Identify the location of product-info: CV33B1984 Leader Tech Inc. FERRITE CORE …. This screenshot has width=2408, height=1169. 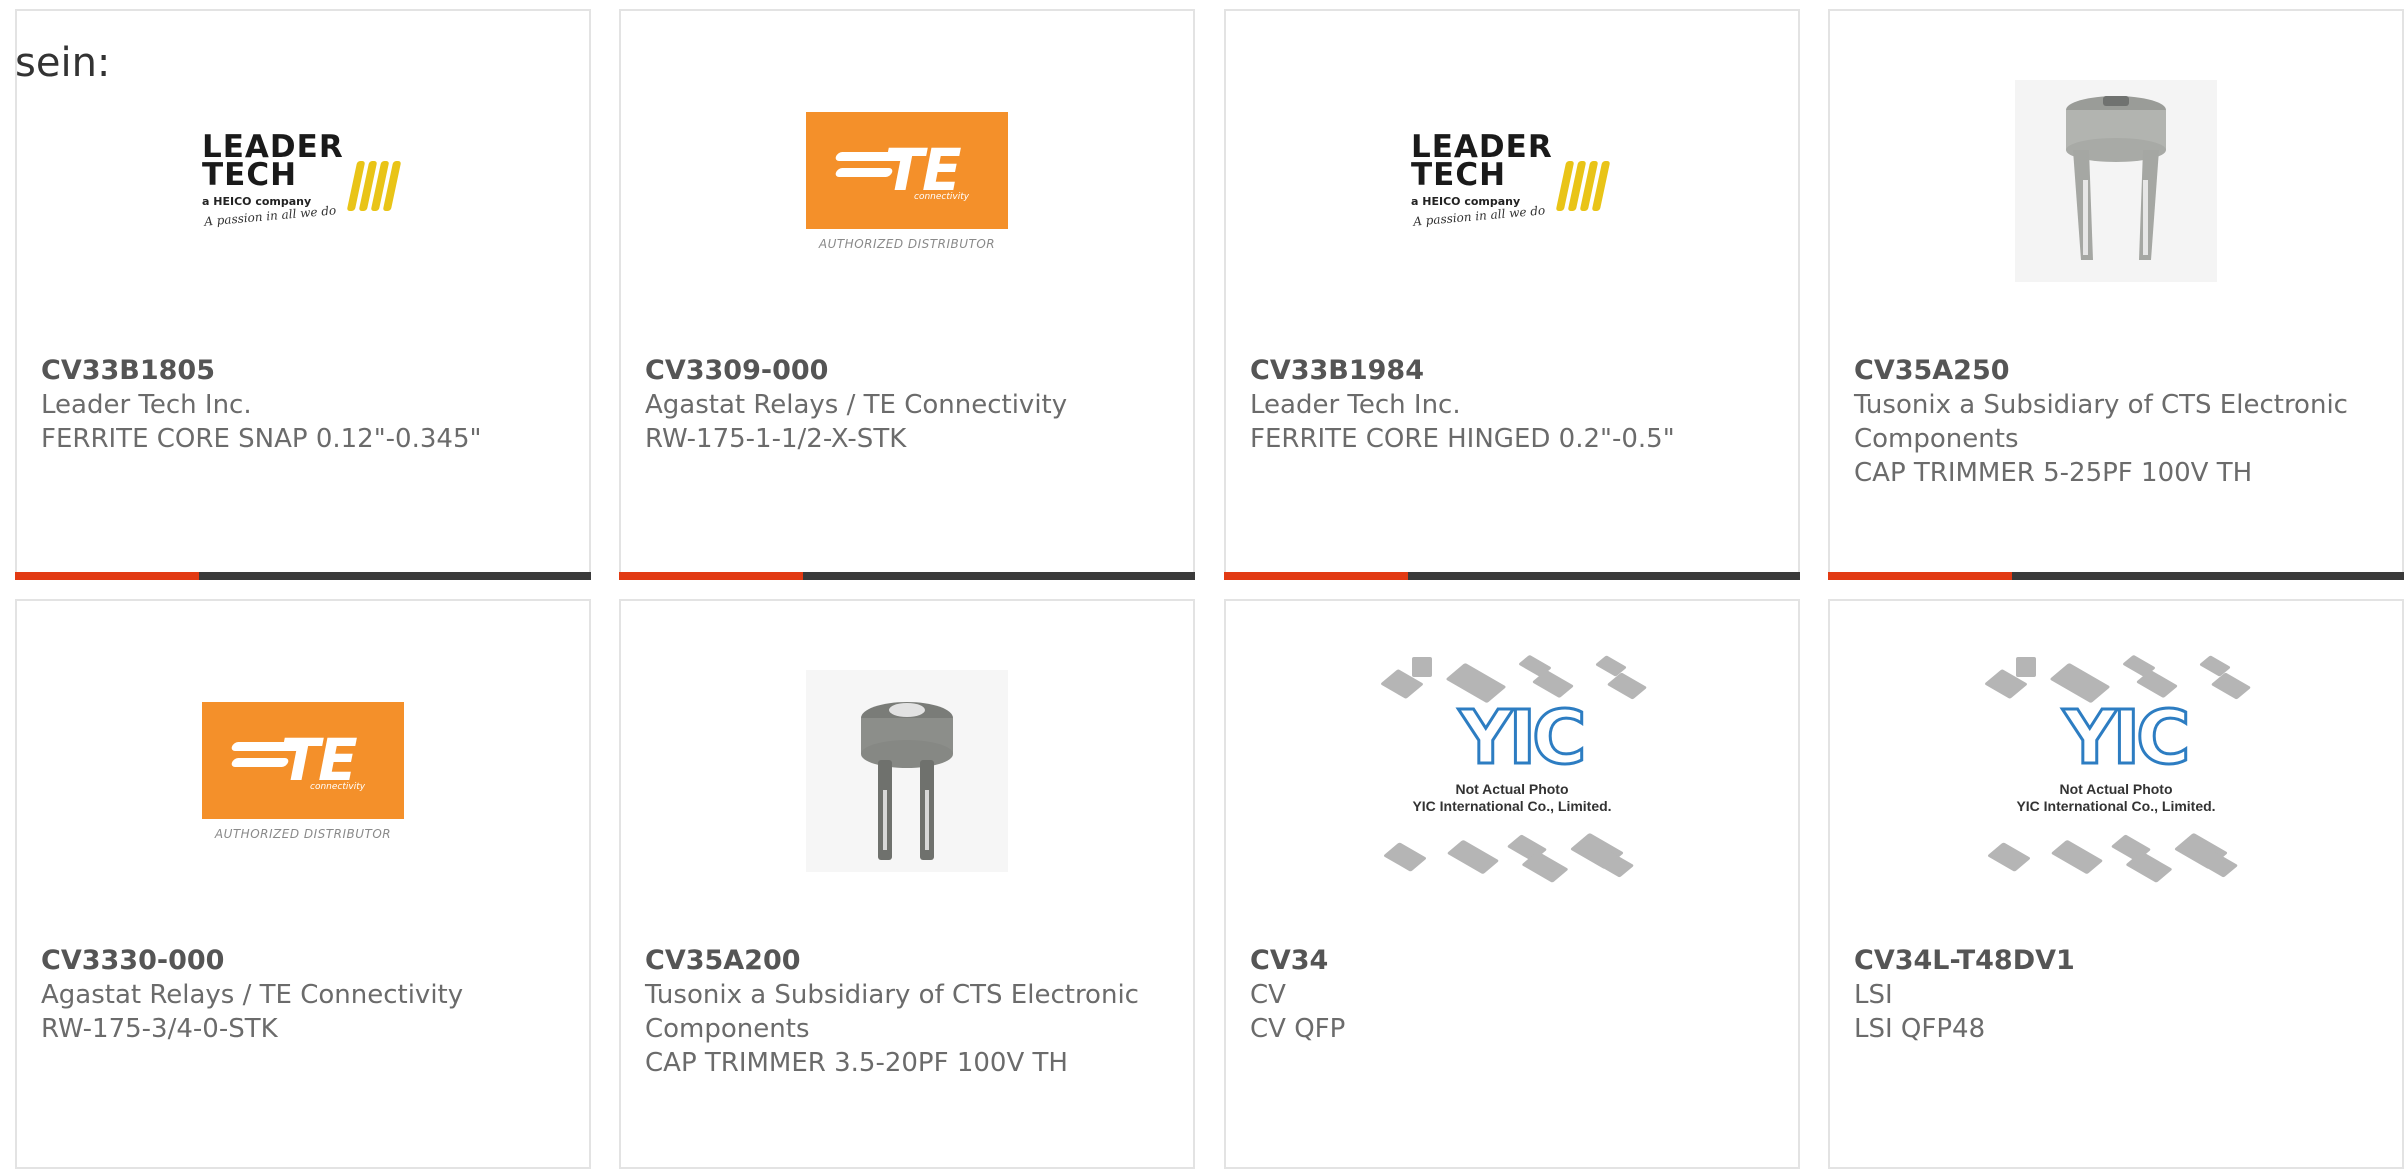
(1512, 405).